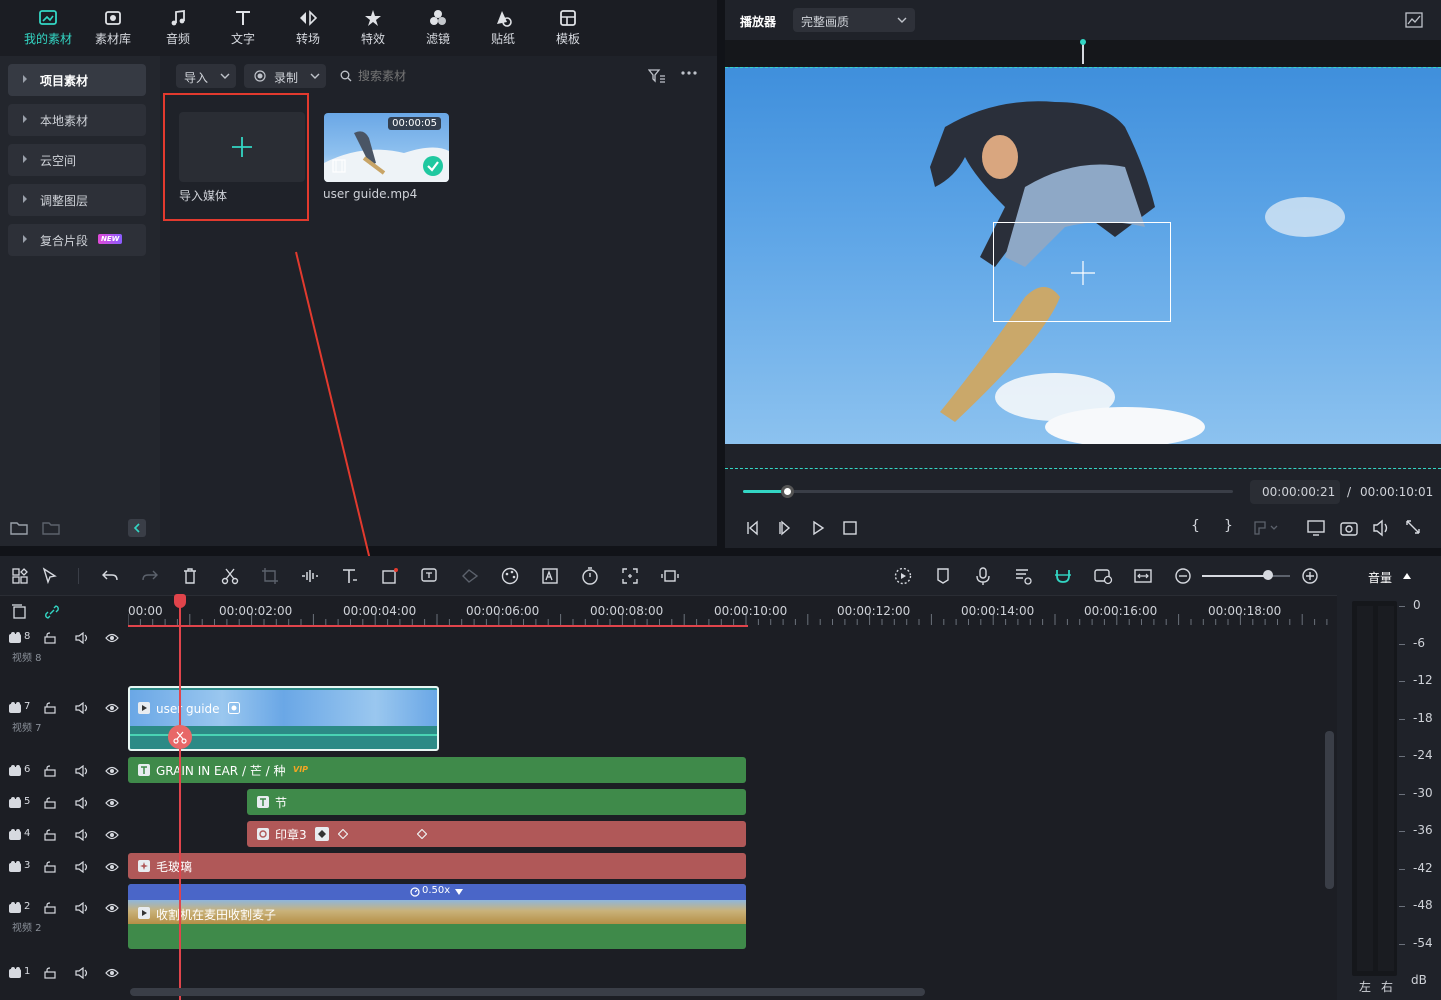 The image size is (1441, 1000). What do you see at coordinates (503, 30) in the screenshot?
I see `nav-sticker: 贴纸` at bounding box center [503, 30].